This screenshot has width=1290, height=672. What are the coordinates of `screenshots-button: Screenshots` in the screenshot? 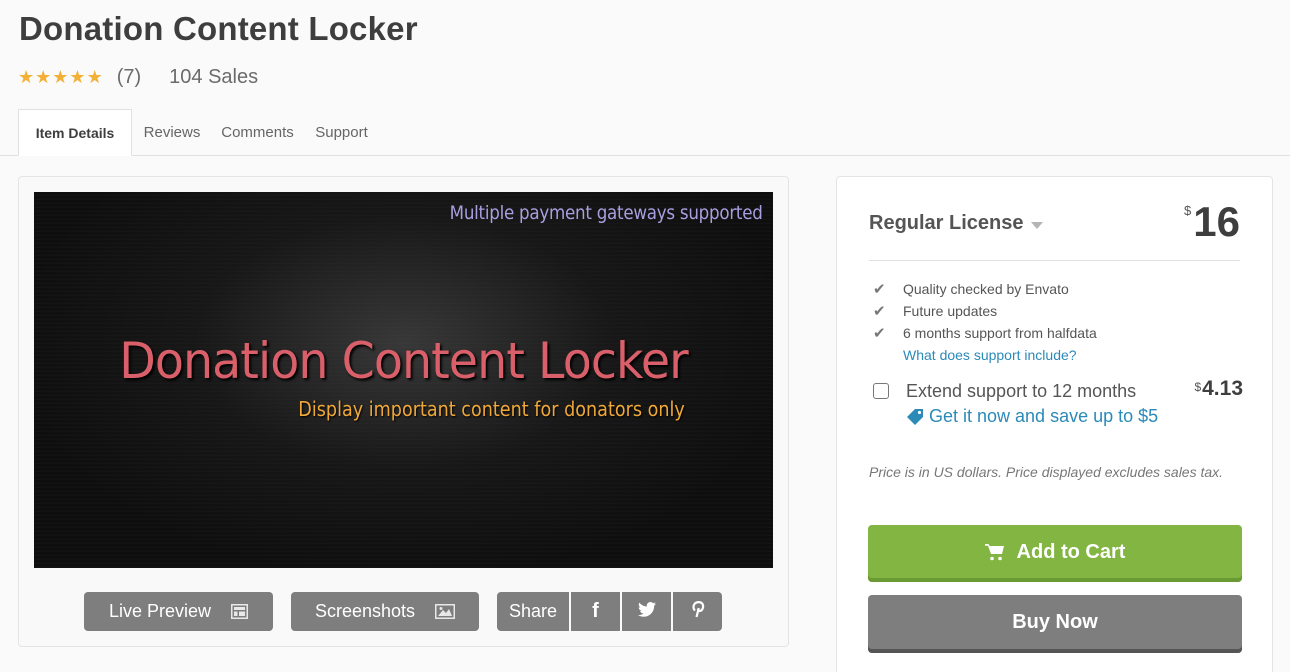 It's located at (385, 611).